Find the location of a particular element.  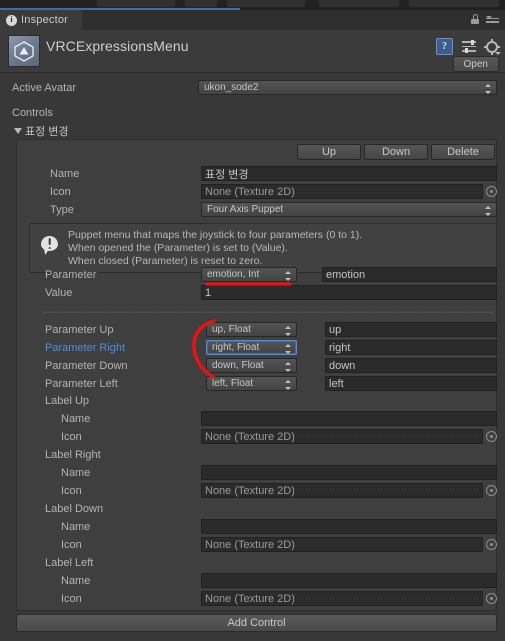

tab-bar-actions is located at coordinates (485, 19).